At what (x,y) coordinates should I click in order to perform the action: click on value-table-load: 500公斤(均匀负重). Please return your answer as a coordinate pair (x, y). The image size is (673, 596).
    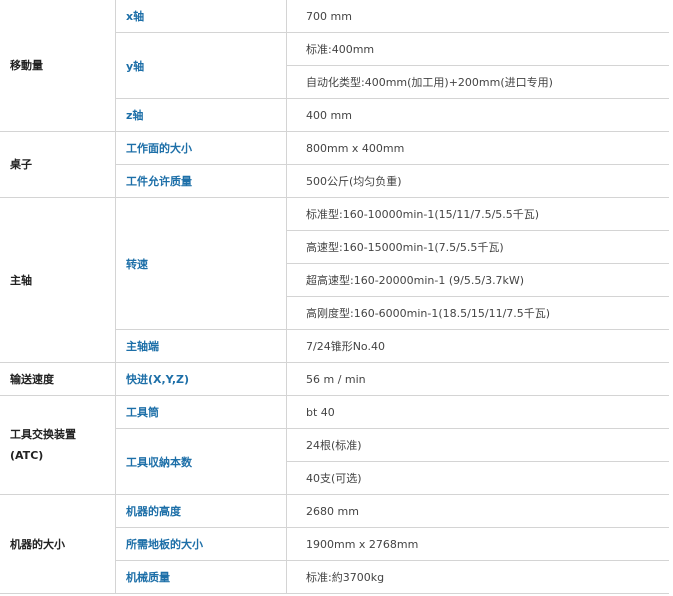
    Looking at the image, I should click on (477, 181).